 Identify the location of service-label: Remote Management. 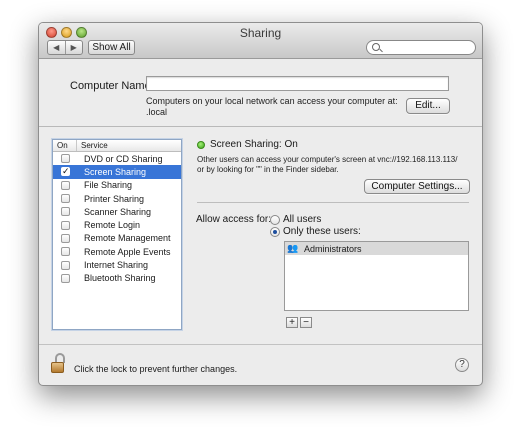
(127, 238).